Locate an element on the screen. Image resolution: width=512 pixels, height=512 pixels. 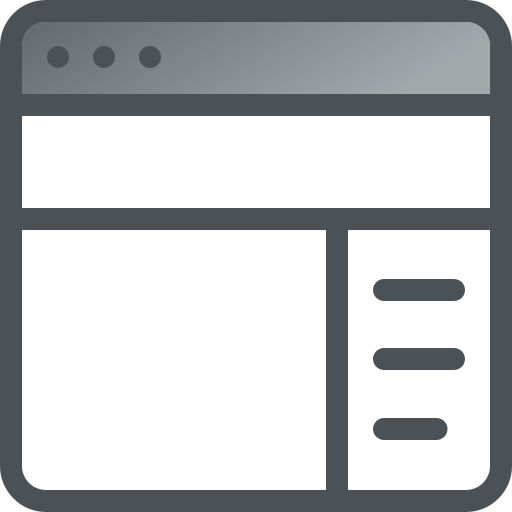
window-controls is located at coordinates (104, 57).